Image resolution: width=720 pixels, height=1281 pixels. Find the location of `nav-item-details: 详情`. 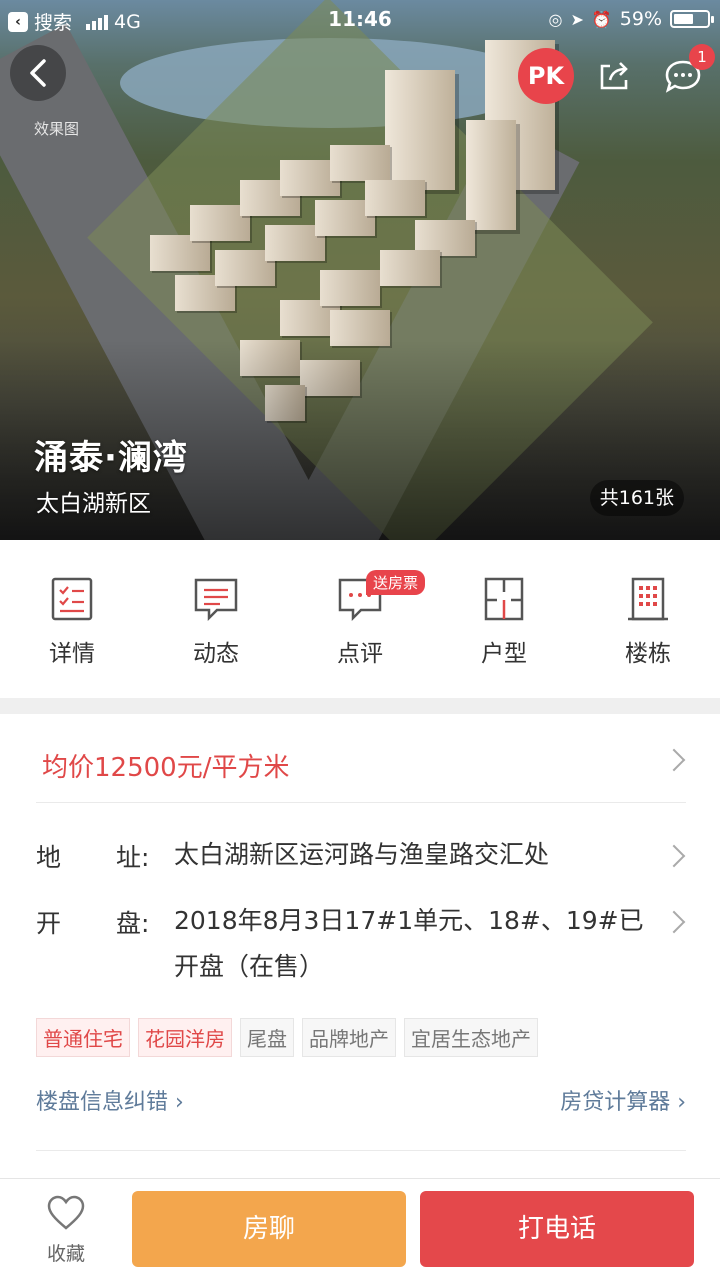

nav-item-details: 详情 is located at coordinates (72, 619).